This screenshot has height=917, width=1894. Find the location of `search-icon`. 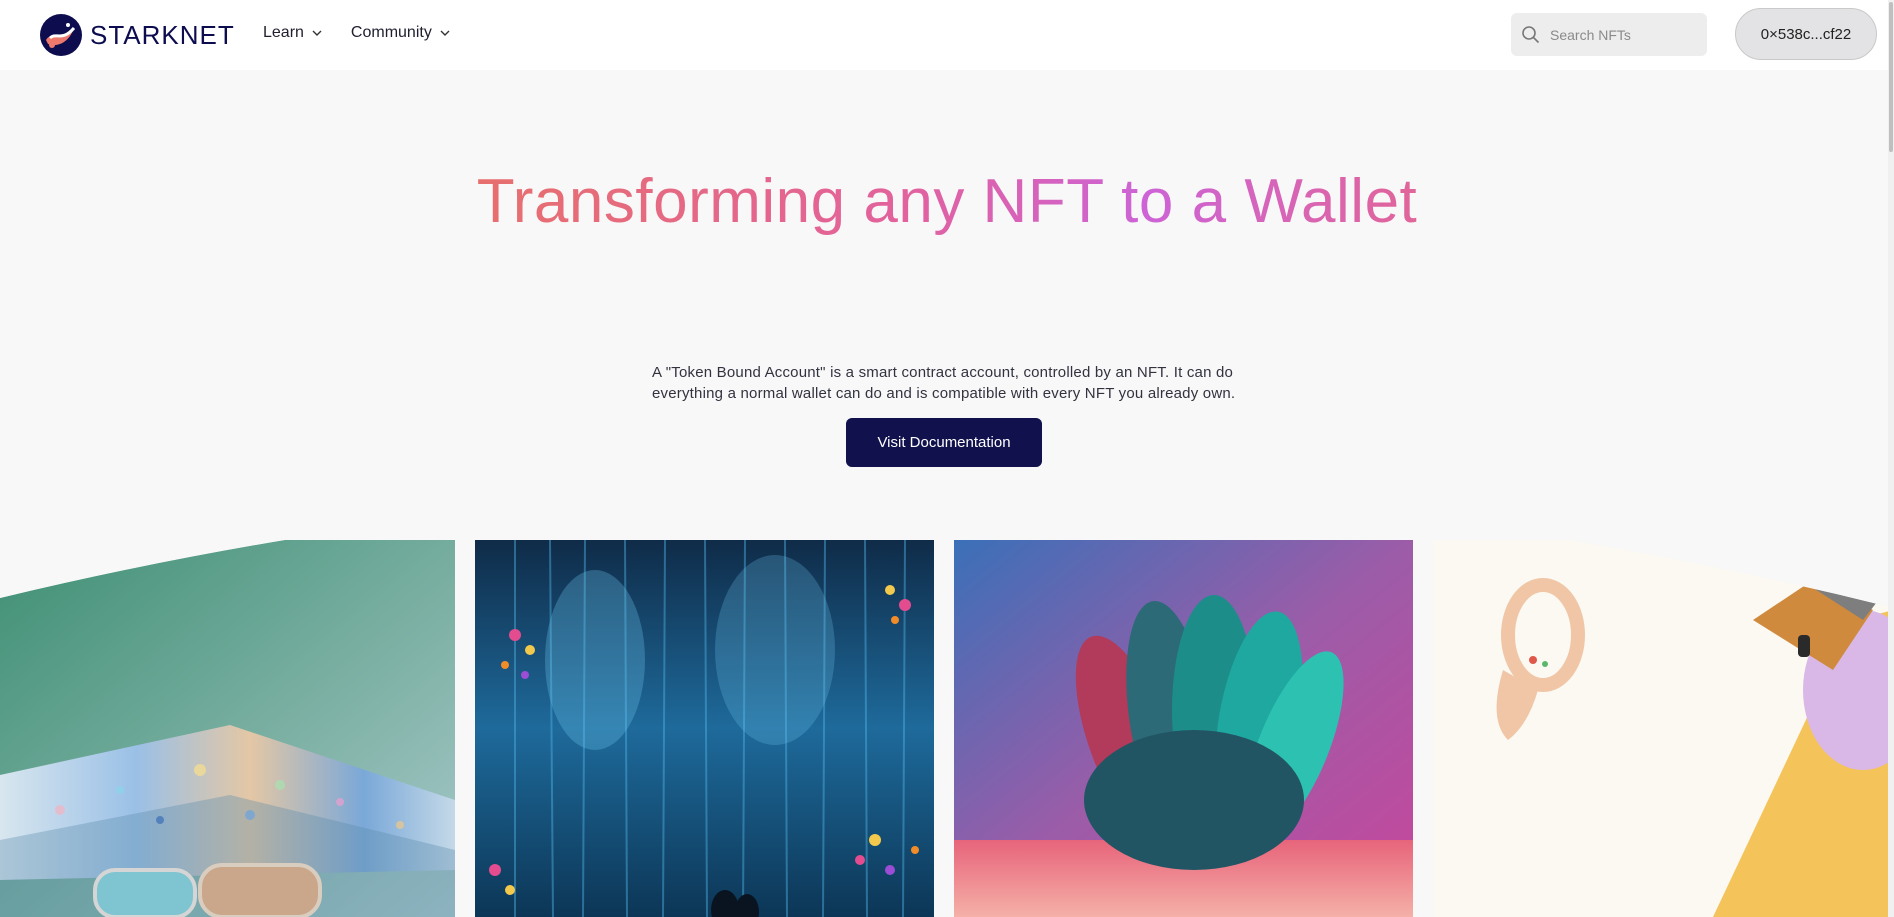

search-icon is located at coordinates (1531, 34).